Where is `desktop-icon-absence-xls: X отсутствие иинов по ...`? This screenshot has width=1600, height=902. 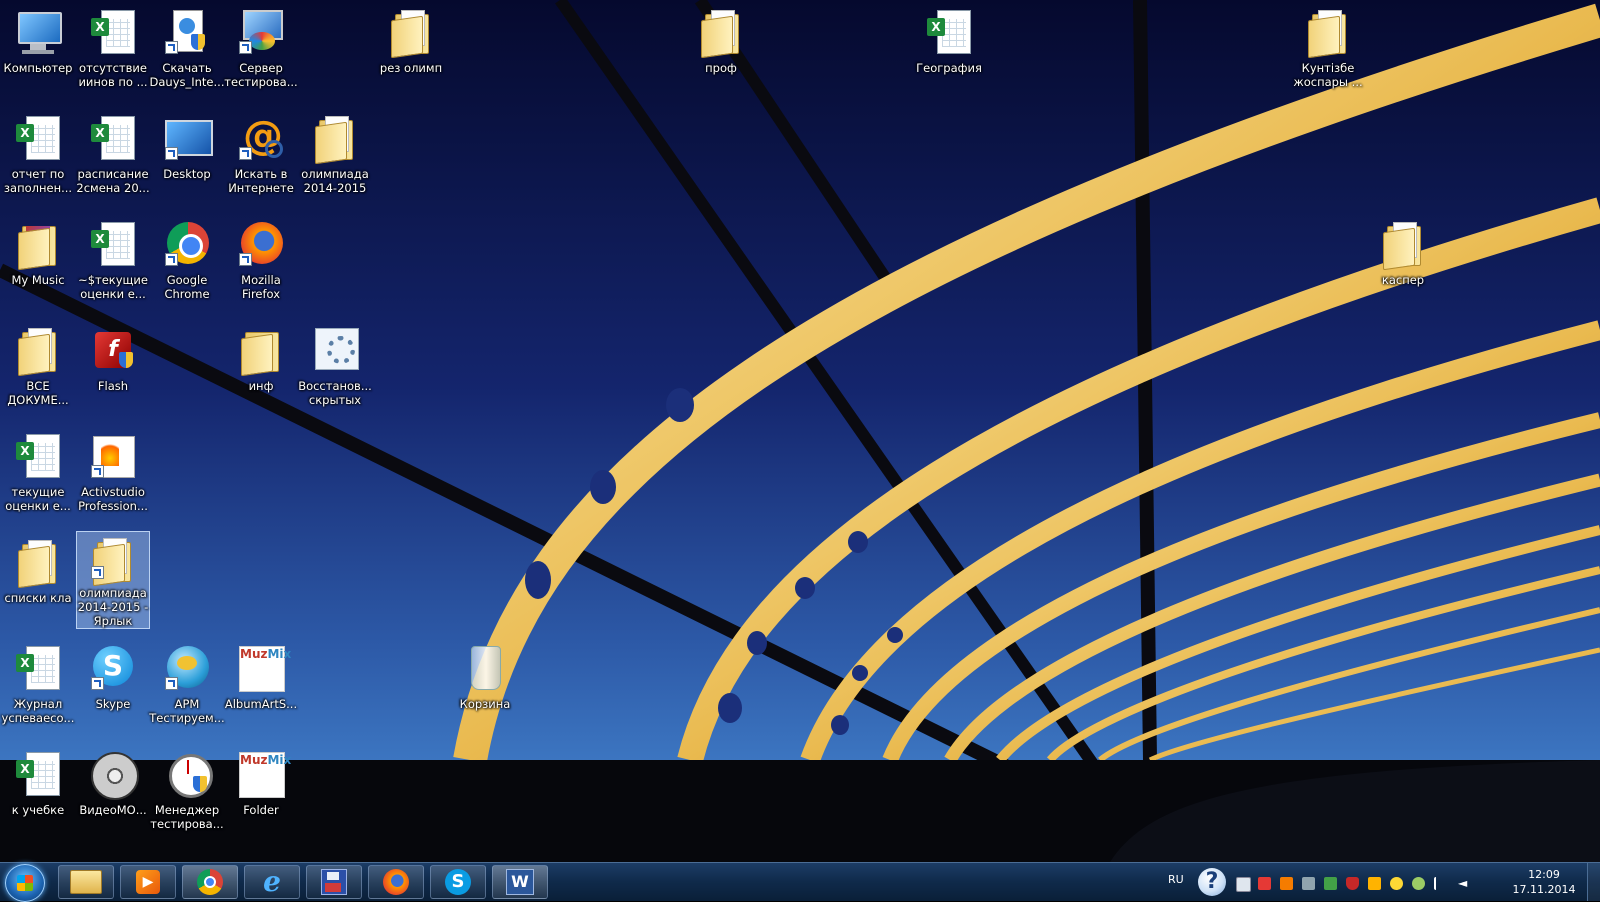 desktop-icon-absence-xls: X отсутствие иинов по ... is located at coordinates (113, 54).